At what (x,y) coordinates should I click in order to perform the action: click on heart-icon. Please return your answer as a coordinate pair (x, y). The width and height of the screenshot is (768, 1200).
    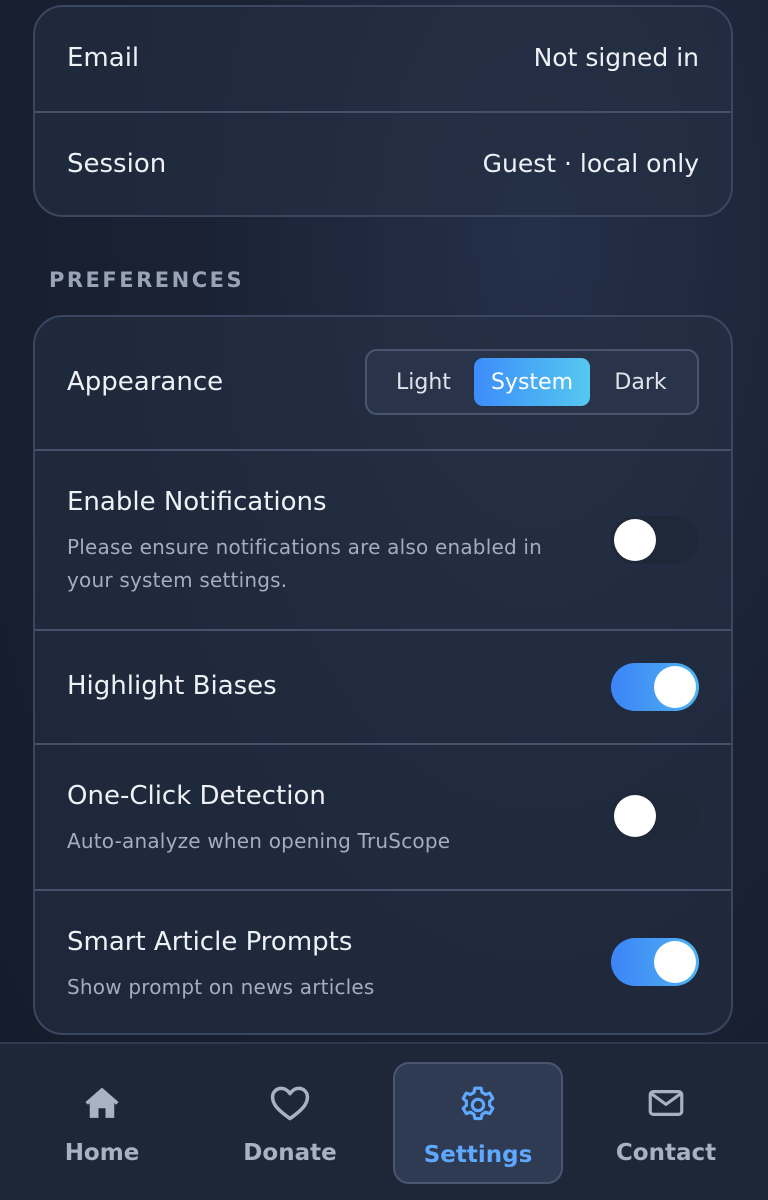
    Looking at the image, I should click on (290, 1103).